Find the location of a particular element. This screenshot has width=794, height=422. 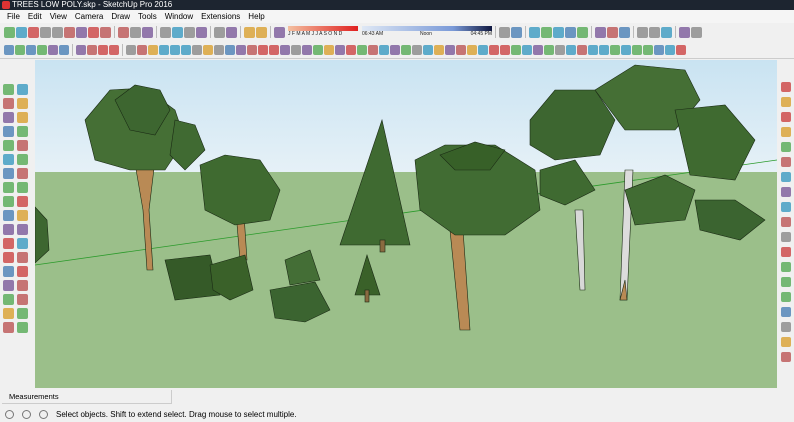

back-edges-icon is located at coordinates (624, 32).